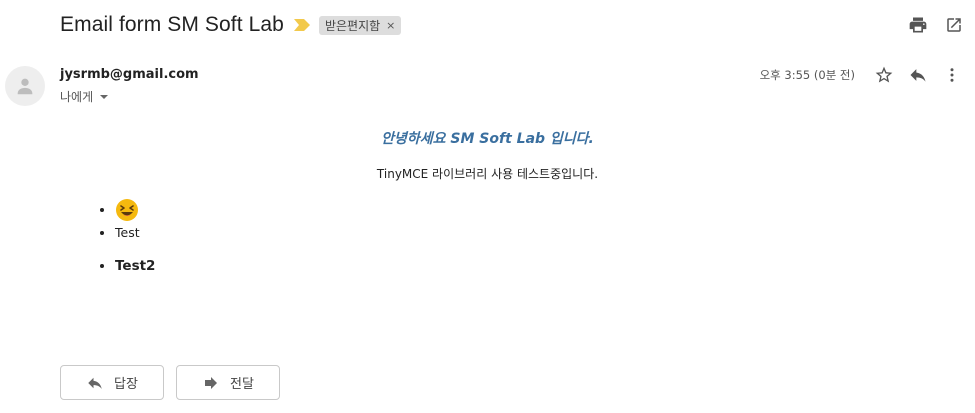 Image resolution: width=975 pixels, height=413 pixels. I want to click on email-subject: Email form SM Soft Lab, so click(172, 24).